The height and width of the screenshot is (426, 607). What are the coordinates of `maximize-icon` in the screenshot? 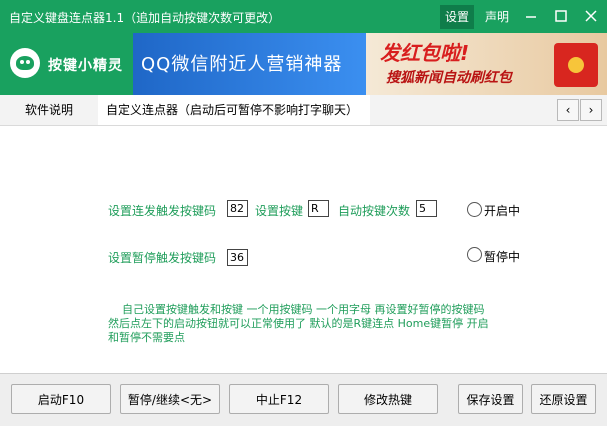 It's located at (561, 16).